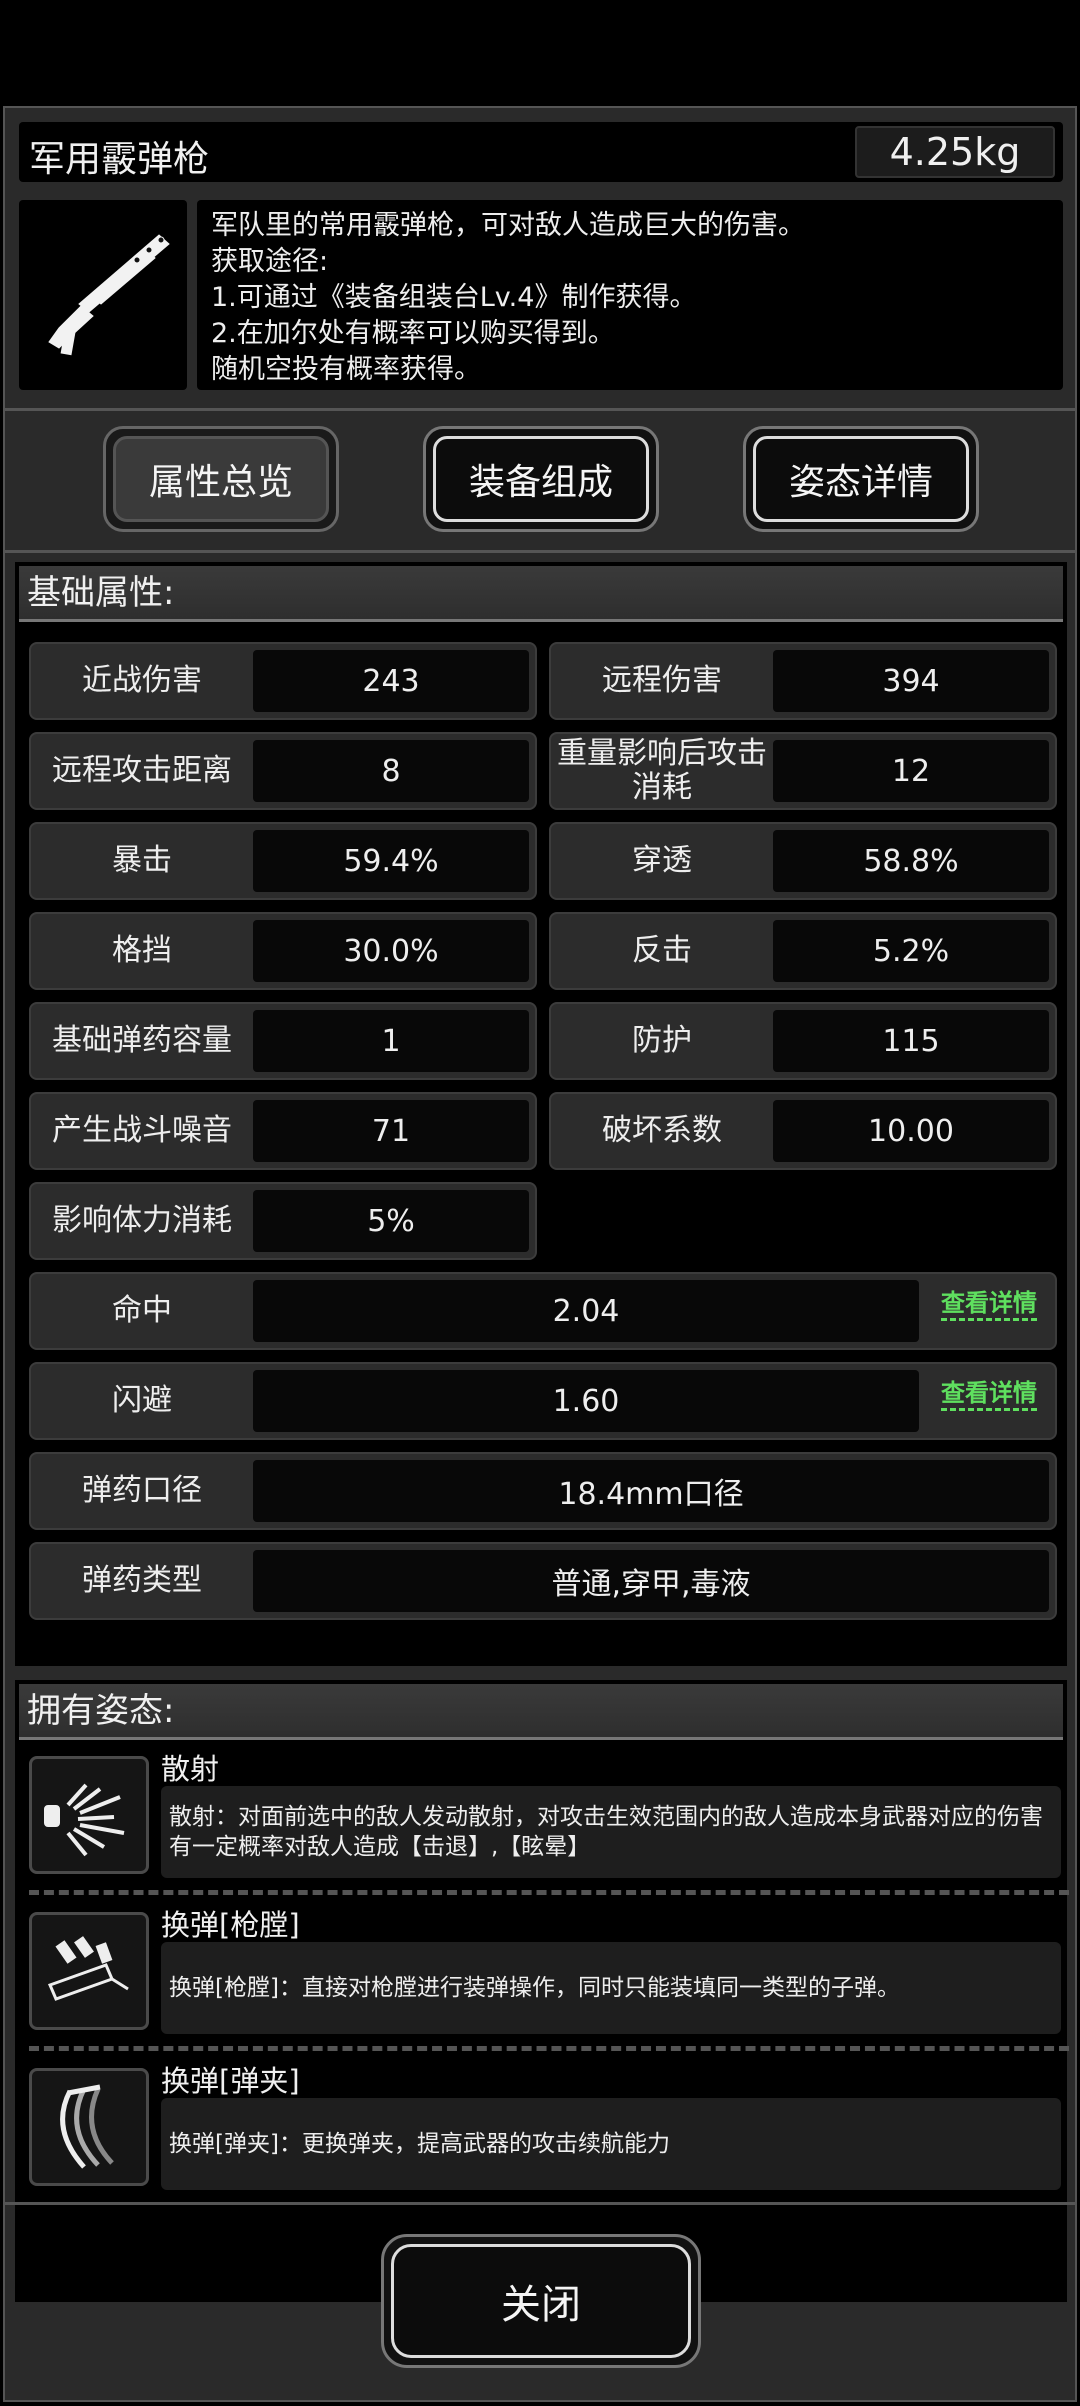 This screenshot has height=2406, width=1080. I want to click on tab-stance-details: 姿态详情, so click(861, 479).